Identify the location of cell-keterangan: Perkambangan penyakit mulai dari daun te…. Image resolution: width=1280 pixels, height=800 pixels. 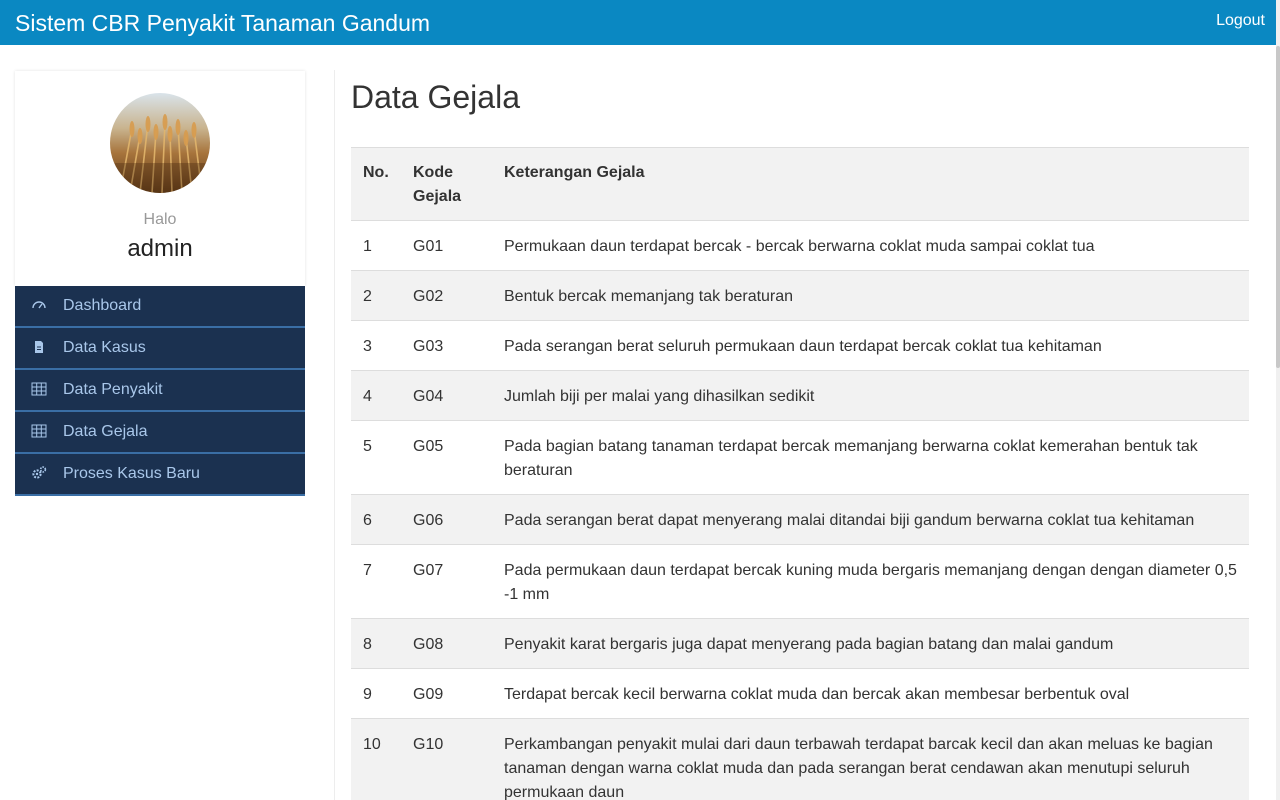
(870, 759).